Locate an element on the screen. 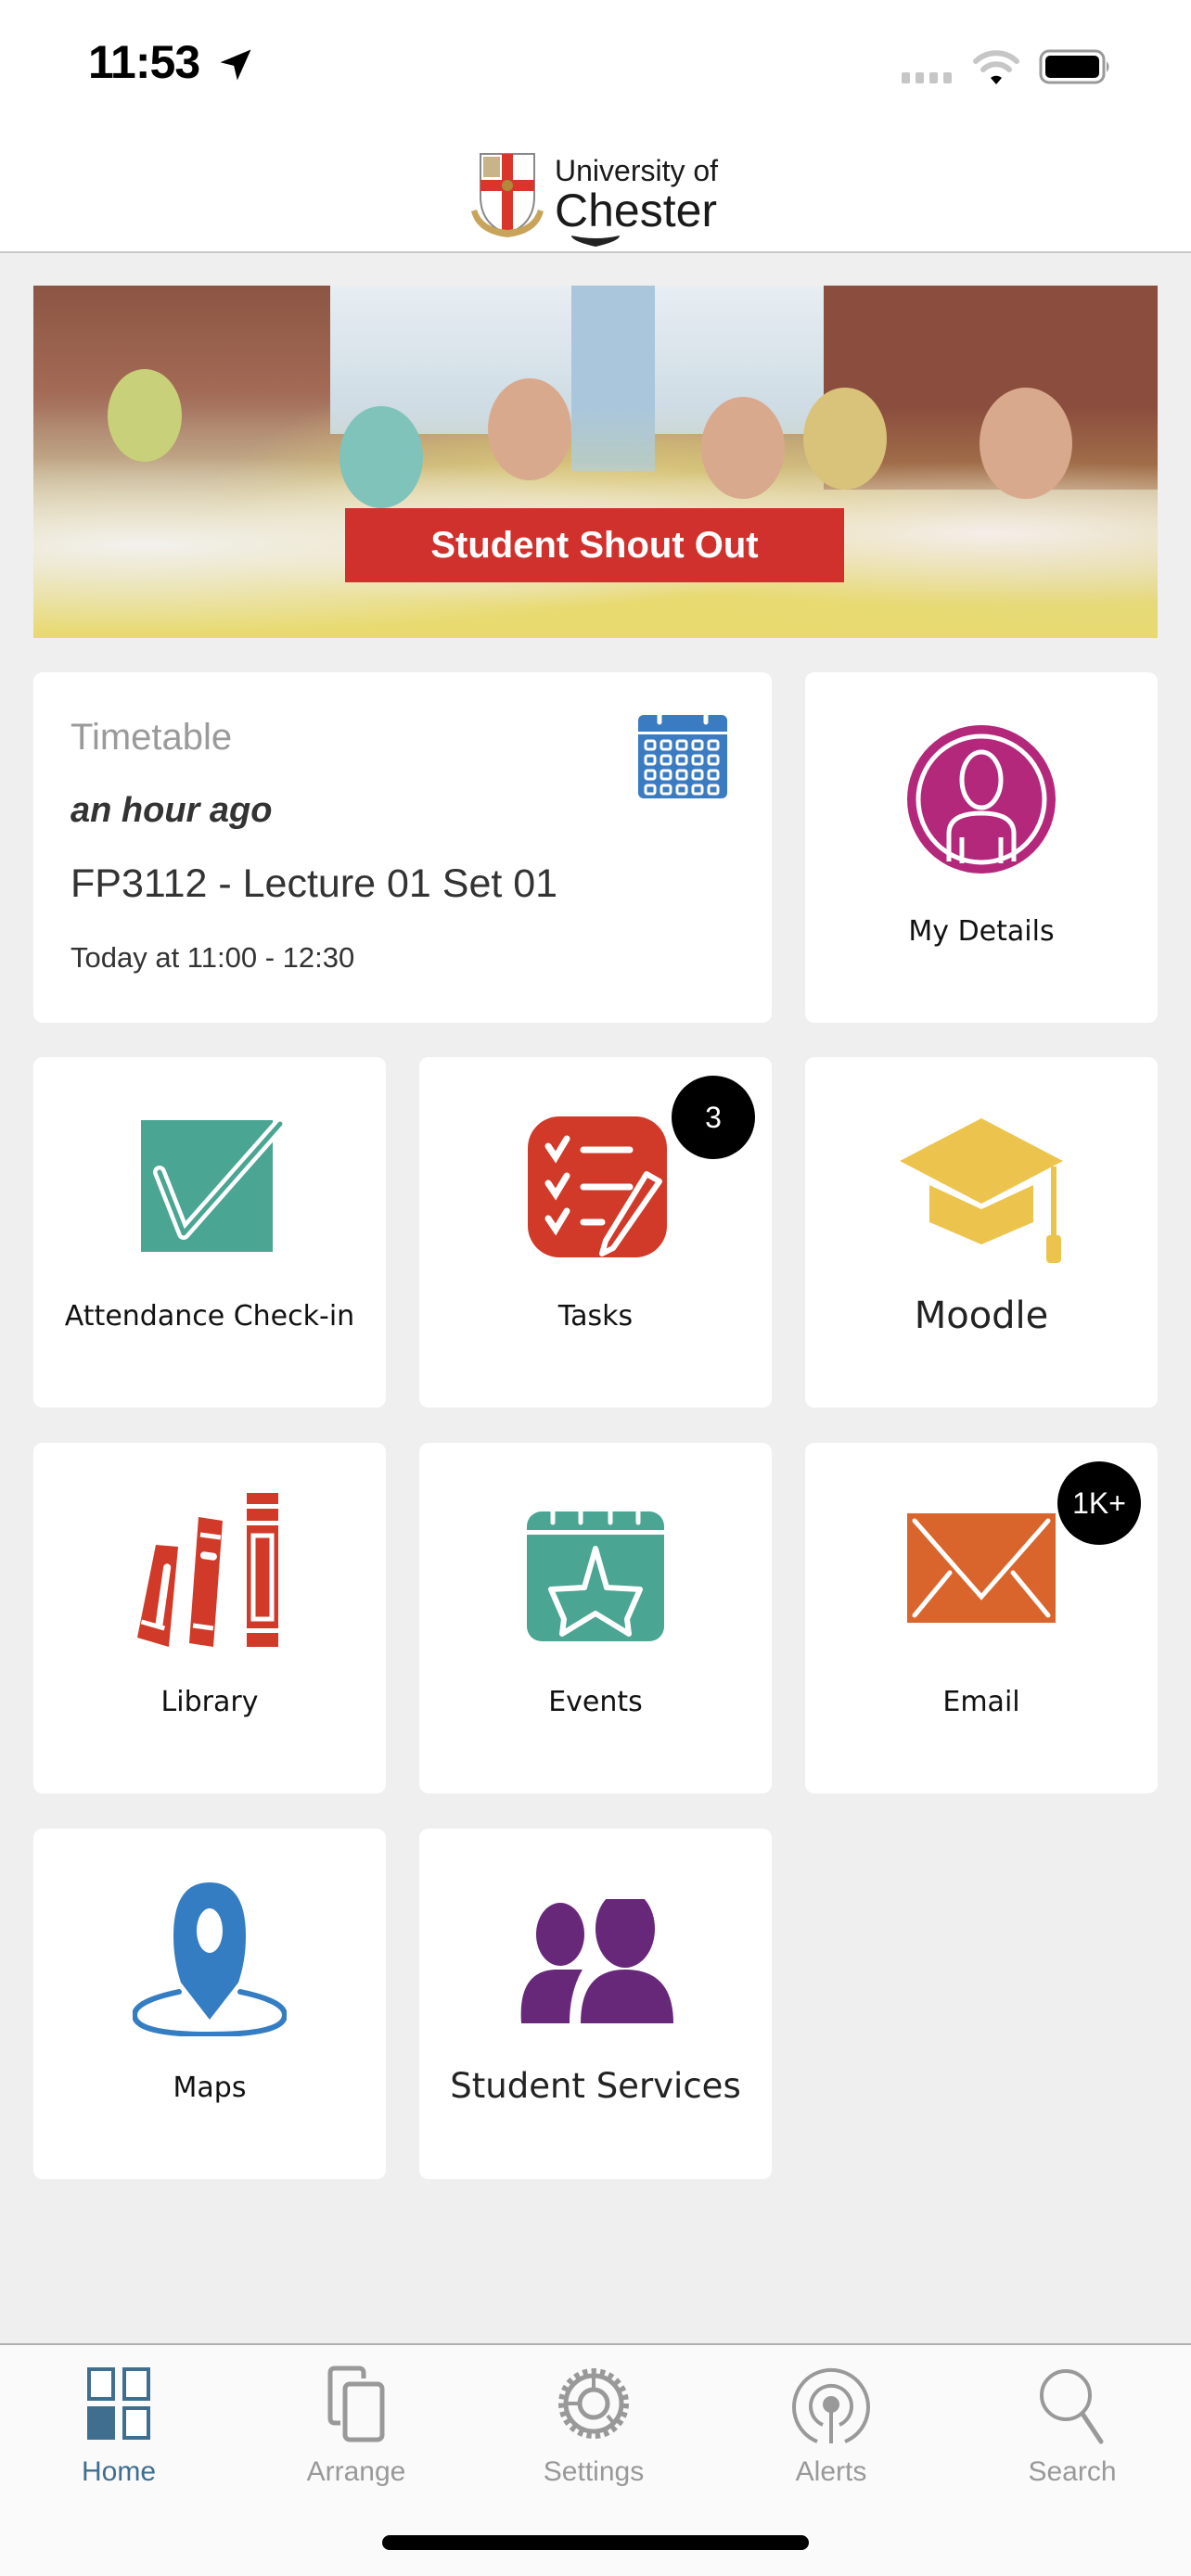  tile-label: Events is located at coordinates (595, 1702).